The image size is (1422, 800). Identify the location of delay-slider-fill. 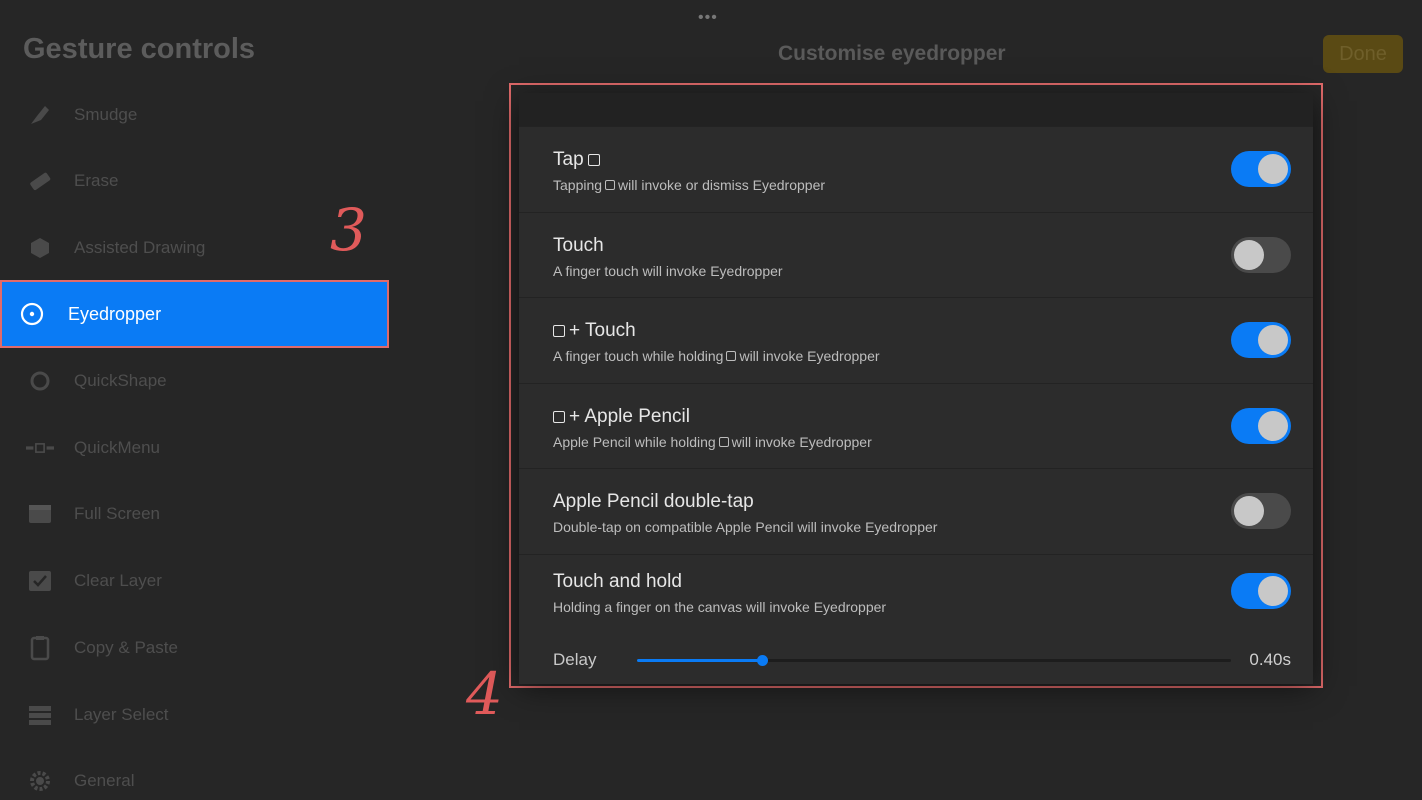
(699, 660).